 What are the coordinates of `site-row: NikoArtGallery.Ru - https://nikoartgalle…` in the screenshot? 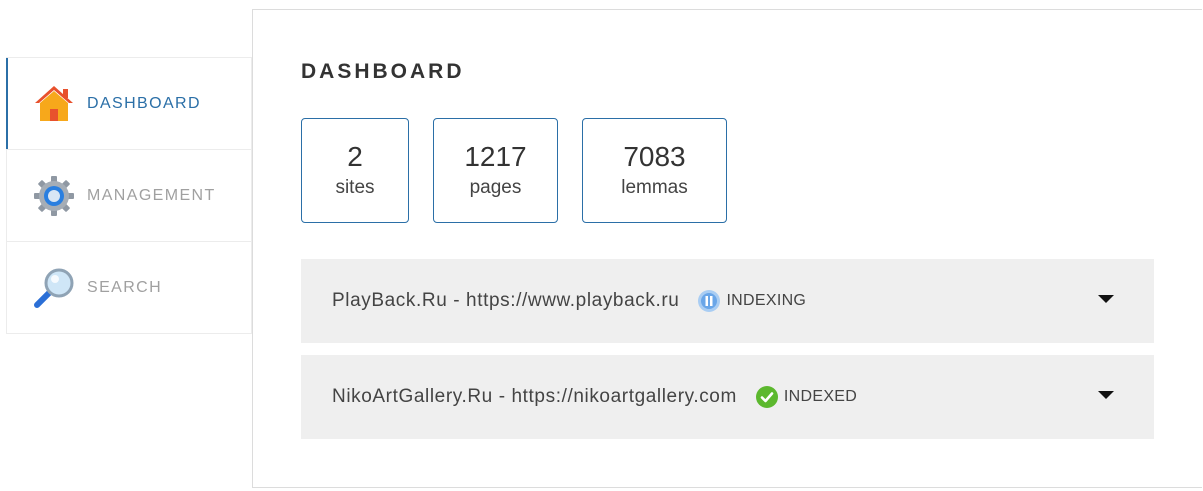 It's located at (727, 397).